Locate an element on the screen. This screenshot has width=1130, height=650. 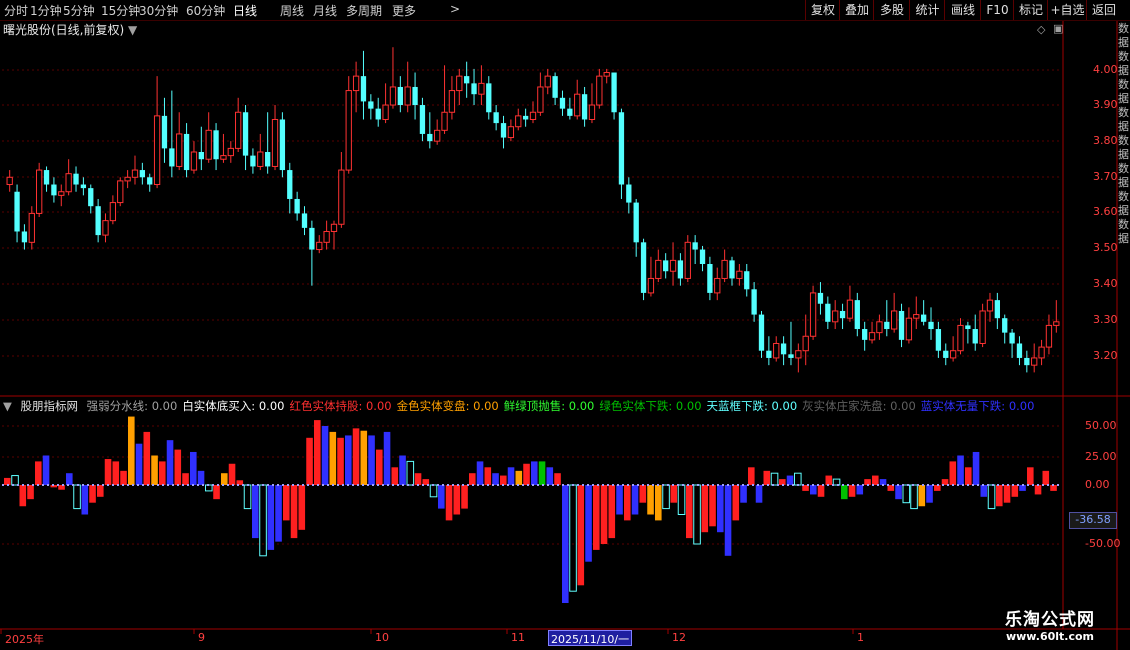
toolbar-button-0: 复权 is located at coordinates (822, 10).